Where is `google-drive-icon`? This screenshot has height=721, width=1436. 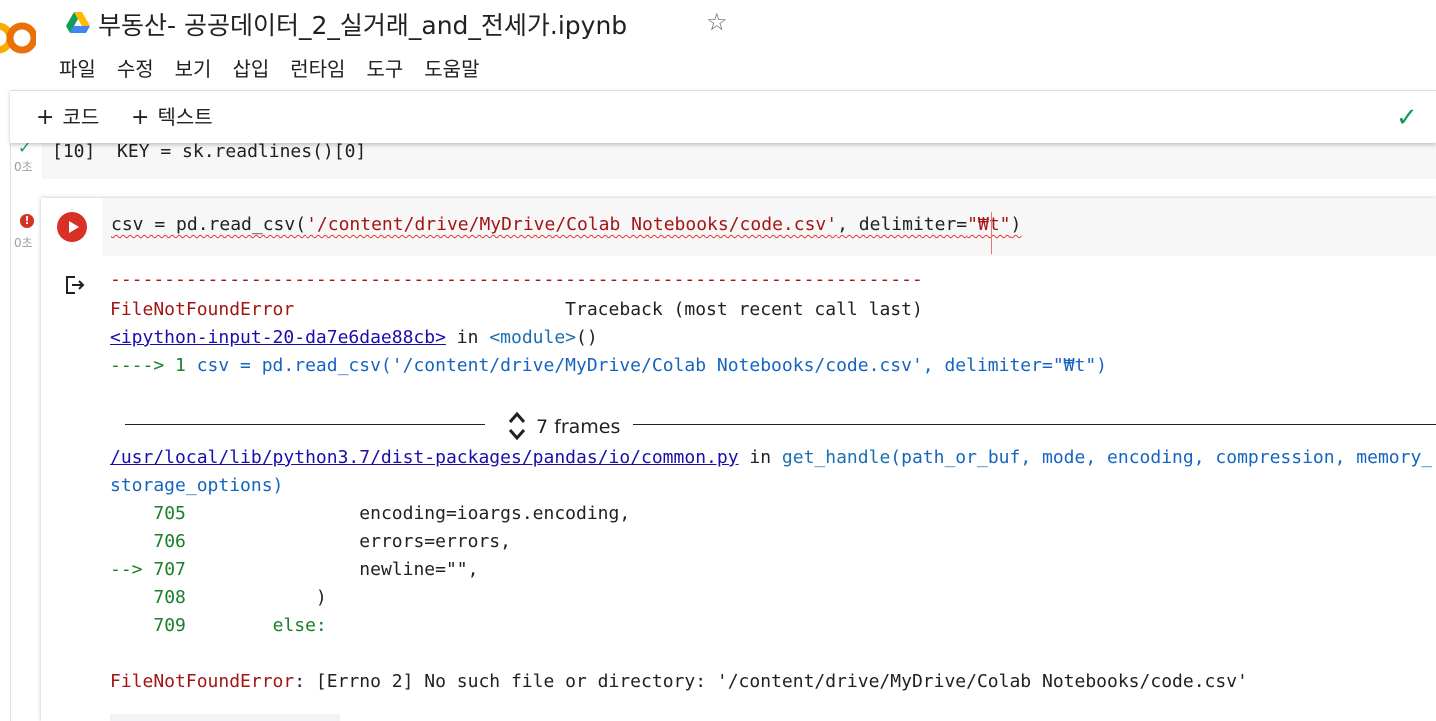 google-drive-icon is located at coordinates (78, 23).